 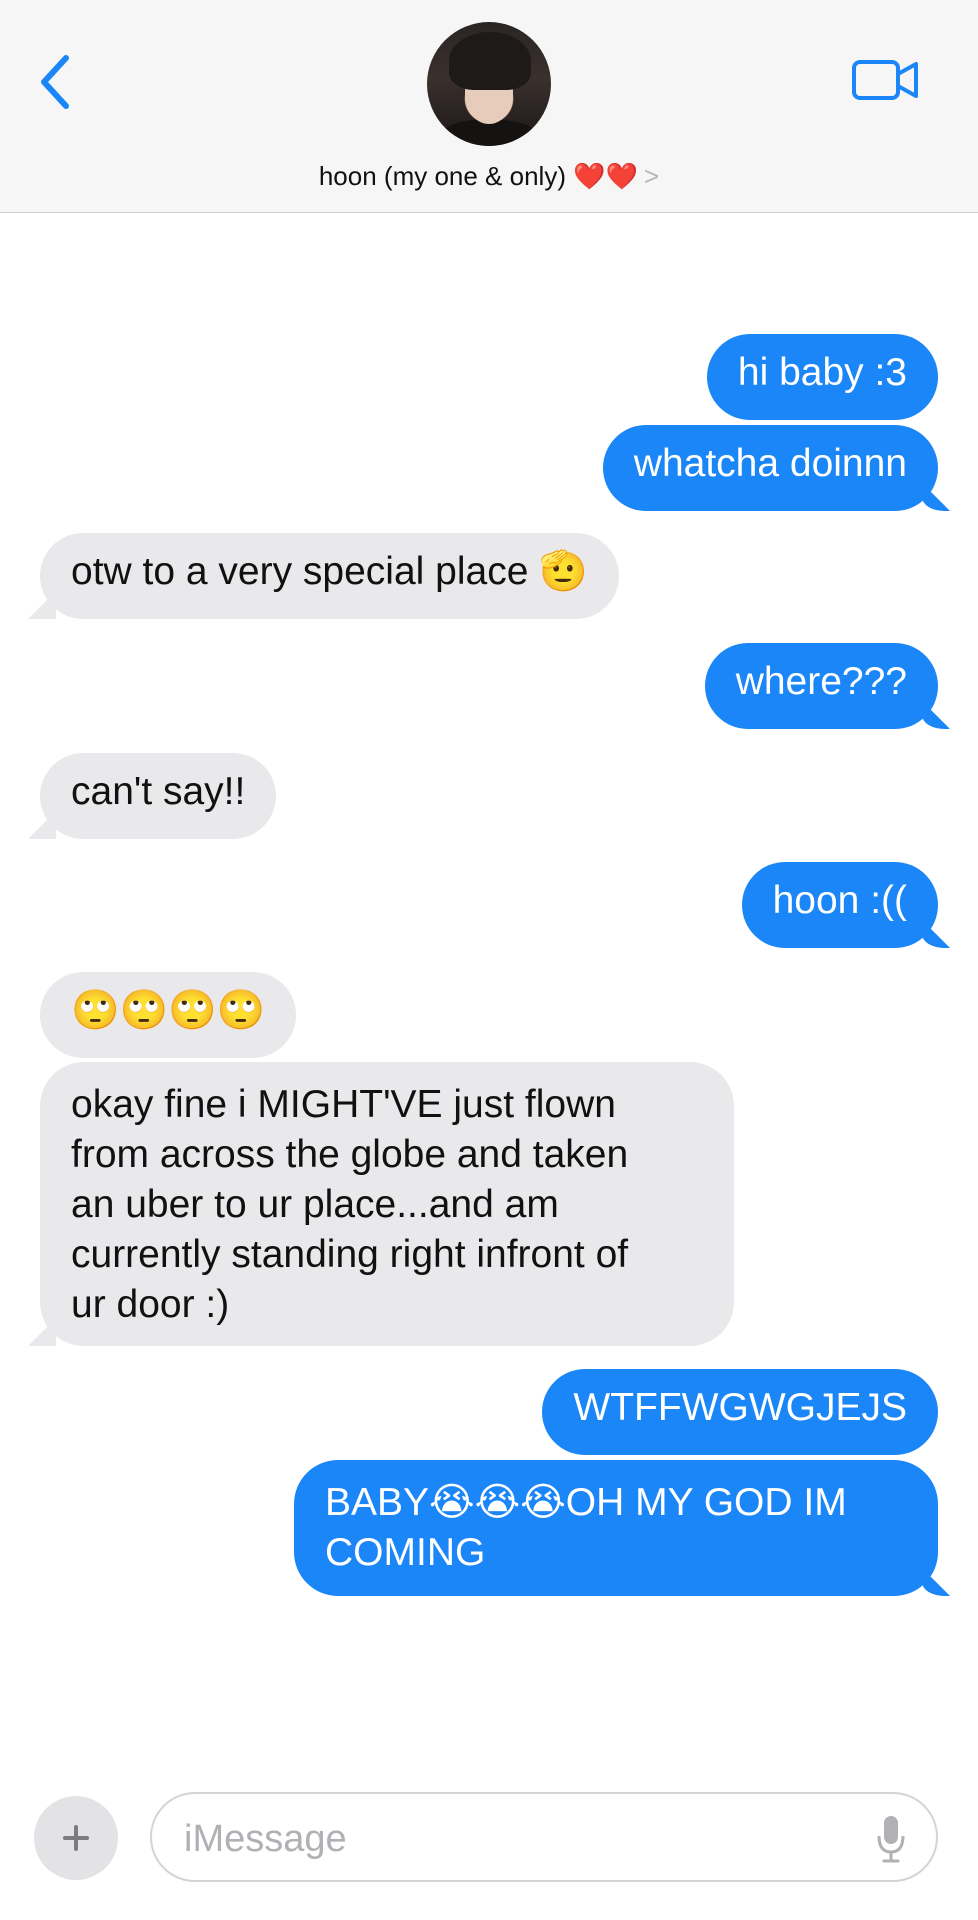 I want to click on video-camera-icon, so click(x=885, y=80).